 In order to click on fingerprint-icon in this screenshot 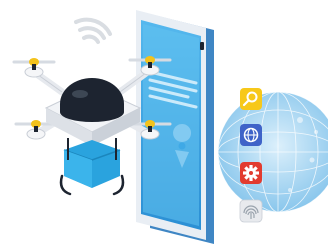, I will do `click(251, 211)`.